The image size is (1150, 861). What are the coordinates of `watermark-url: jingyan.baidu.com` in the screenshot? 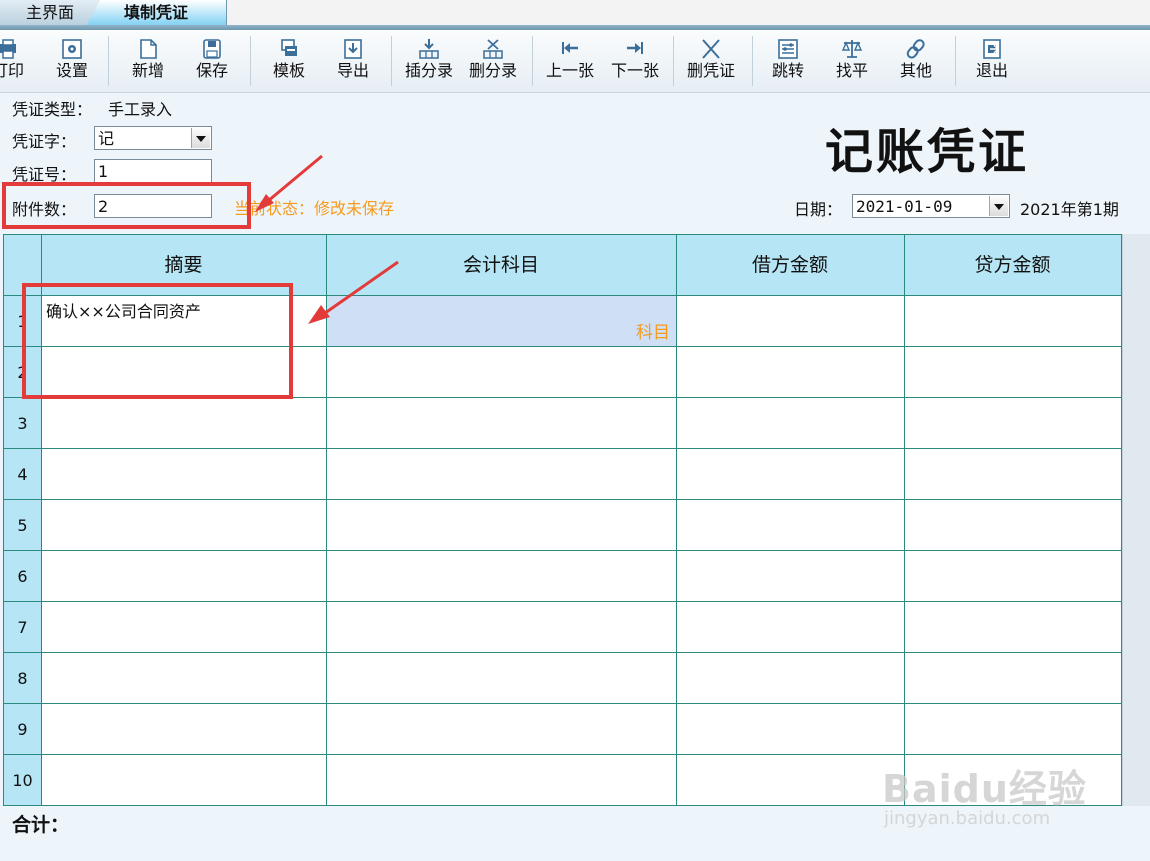 It's located at (967, 818).